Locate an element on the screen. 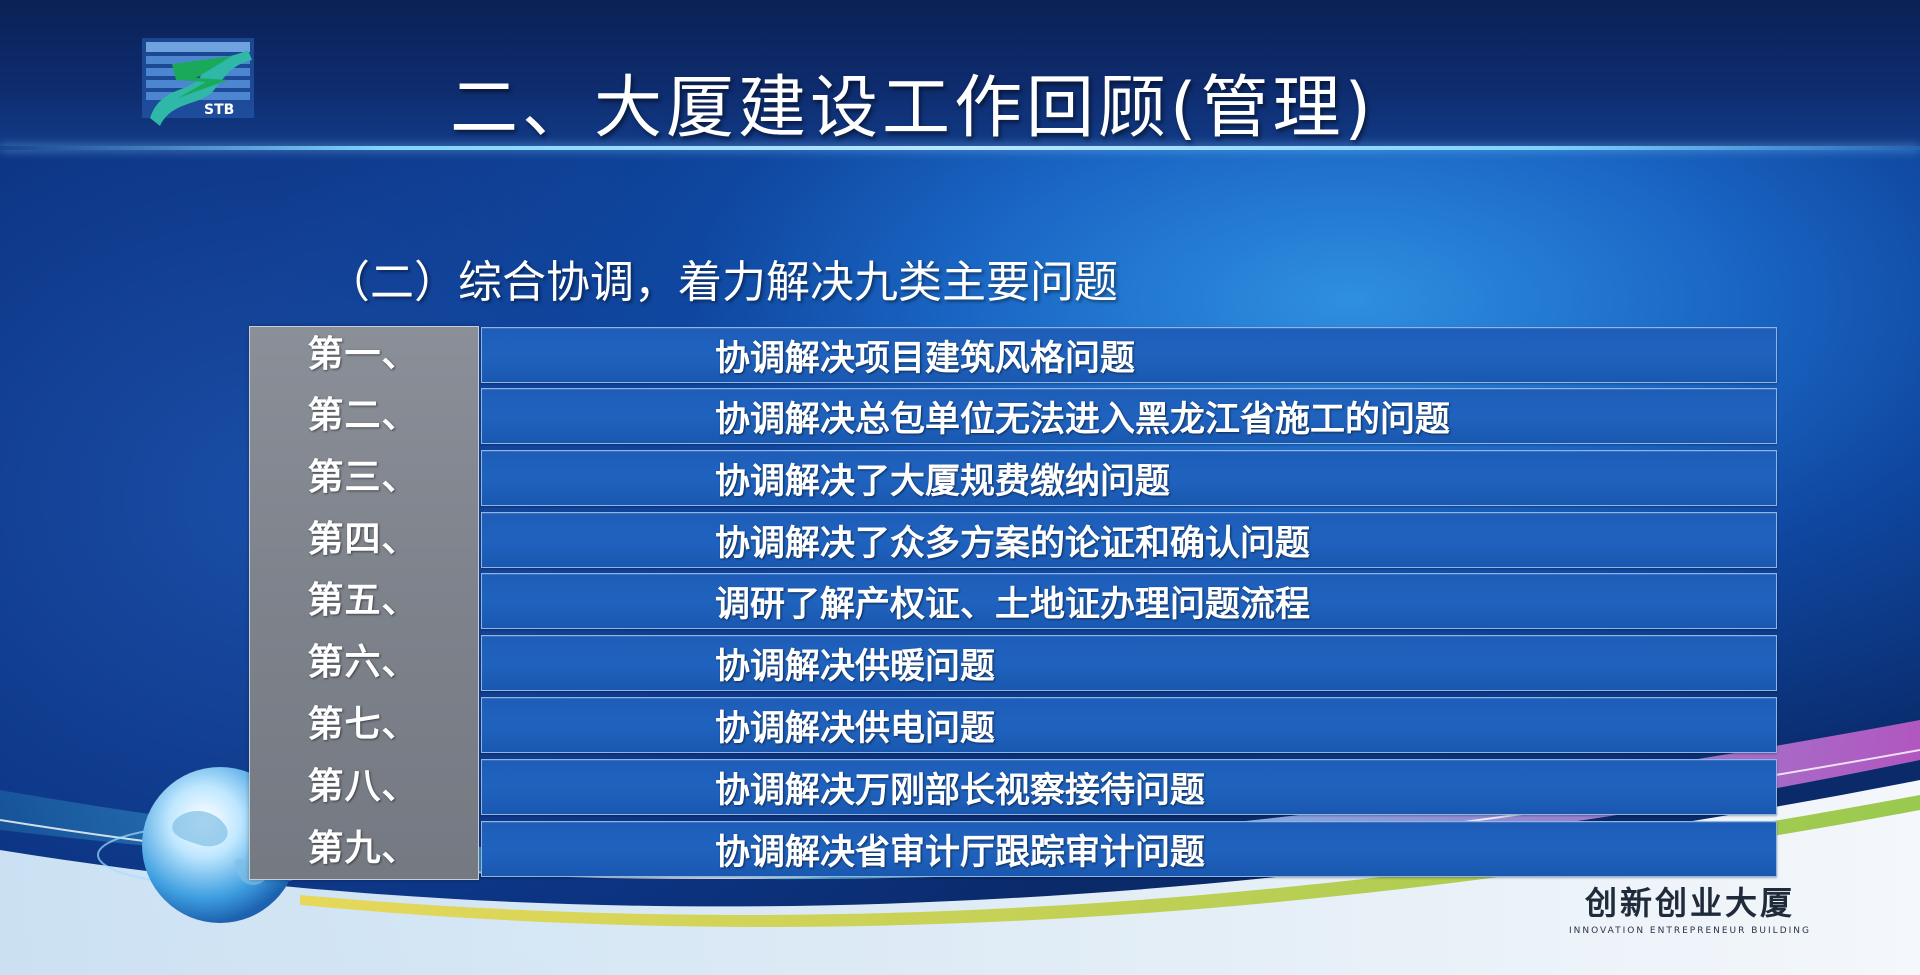 The height and width of the screenshot is (975, 1920). item-text: 协调解决总包单位无法进入黑龙江省施工的问题 is located at coordinates (1083, 420).